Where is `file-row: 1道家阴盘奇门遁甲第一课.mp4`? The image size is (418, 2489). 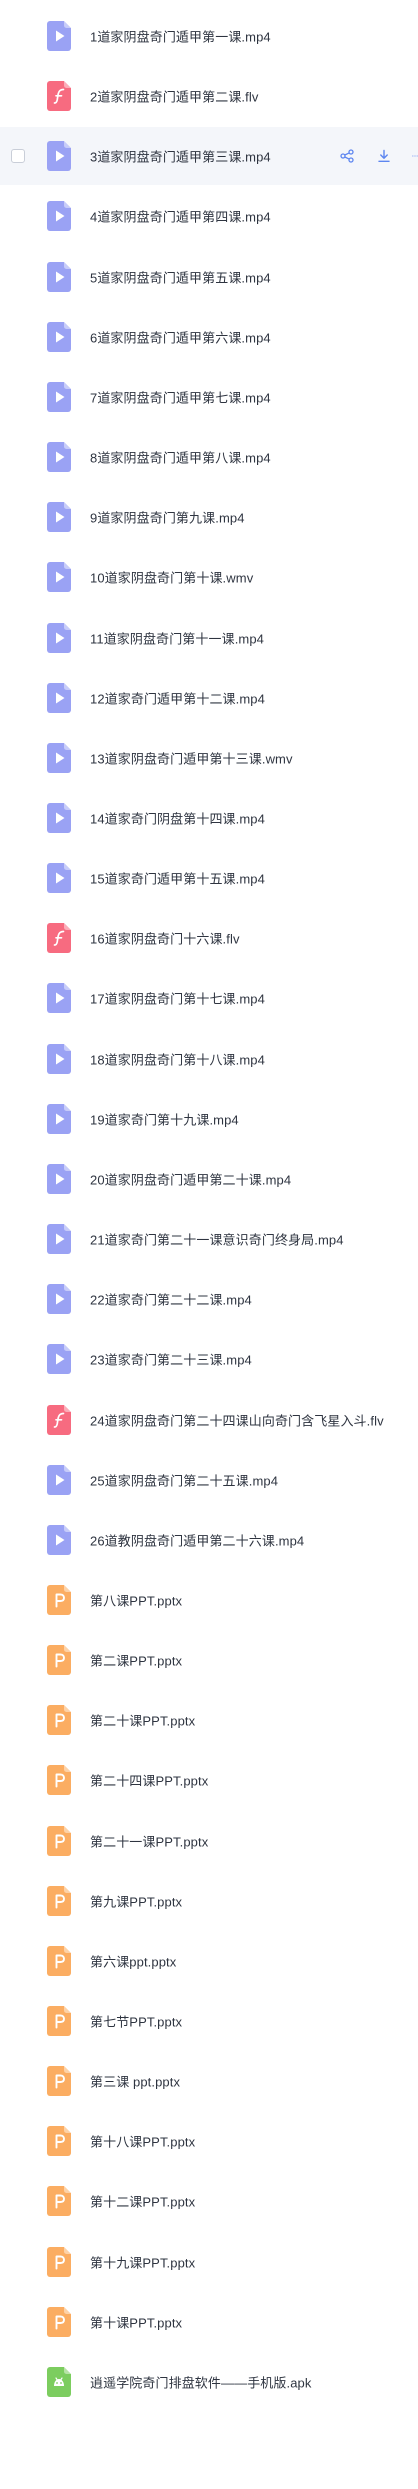 file-row: 1道家阴盘奇门遁甲第一课.mp4 is located at coordinates (209, 36).